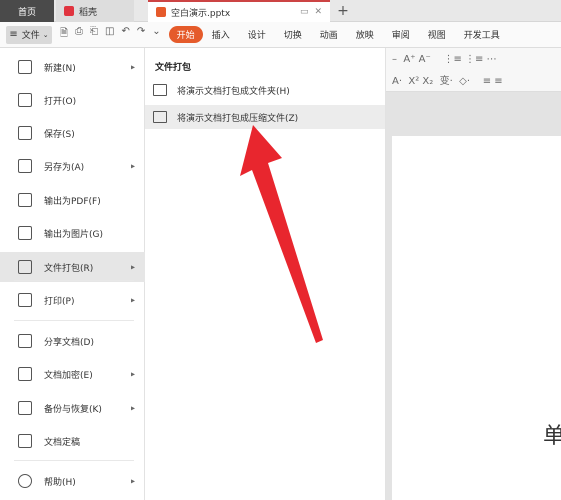 Image resolution: width=561 pixels, height=500 pixels. Describe the element at coordinates (60, 101) in the screenshot. I see `file-menu-item-label: 打开(O)` at that location.